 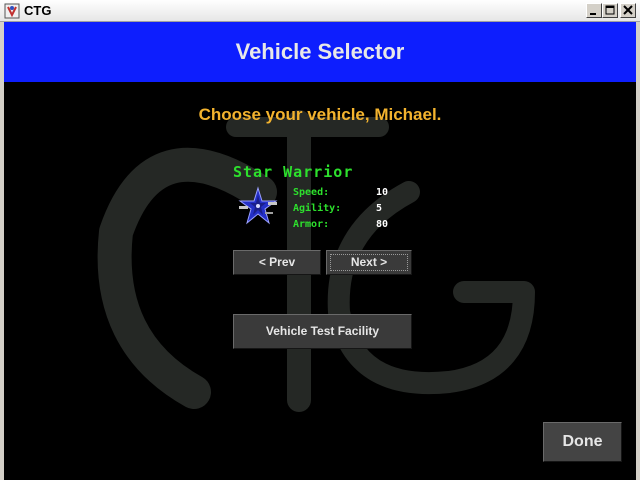 What do you see at coordinates (38, 10) in the screenshot?
I see `window-title: CTG` at bounding box center [38, 10].